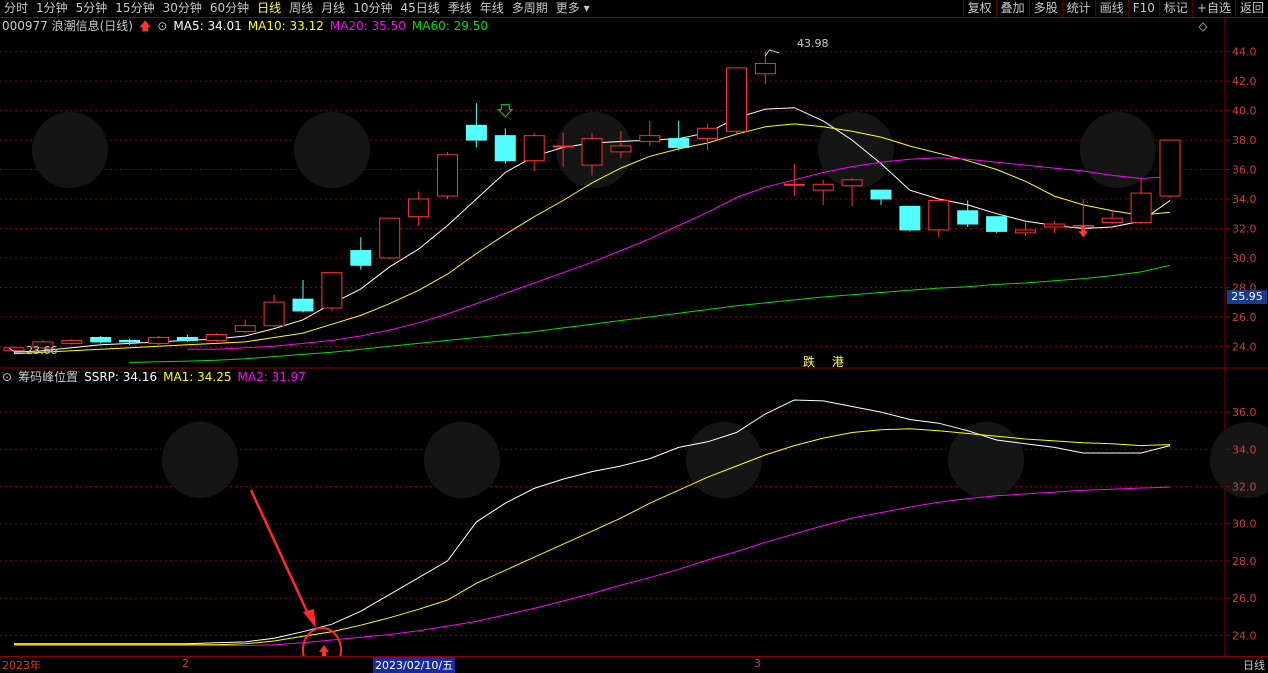  I want to click on low-label: 23.66, so click(42, 350).